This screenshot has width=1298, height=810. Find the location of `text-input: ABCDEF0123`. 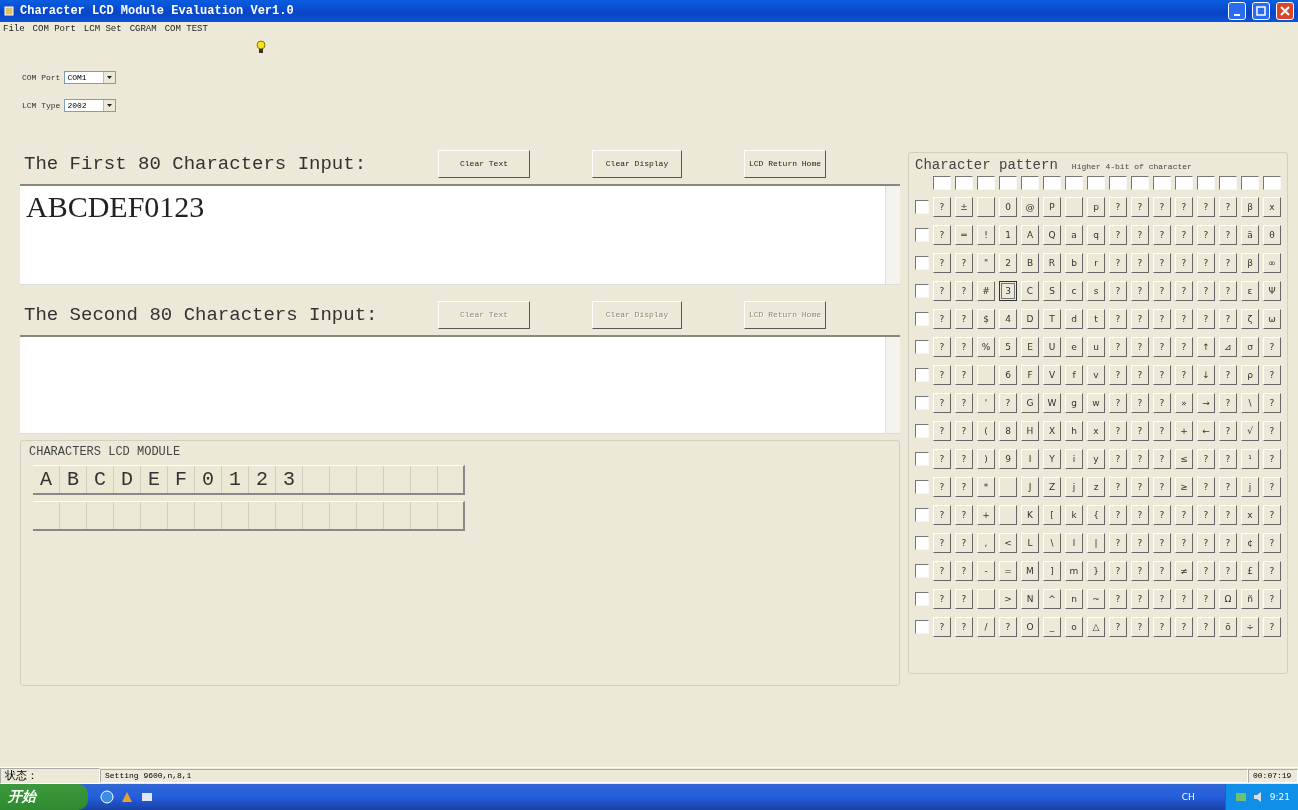

text-input: ABCDEF0123 is located at coordinates (460, 234).